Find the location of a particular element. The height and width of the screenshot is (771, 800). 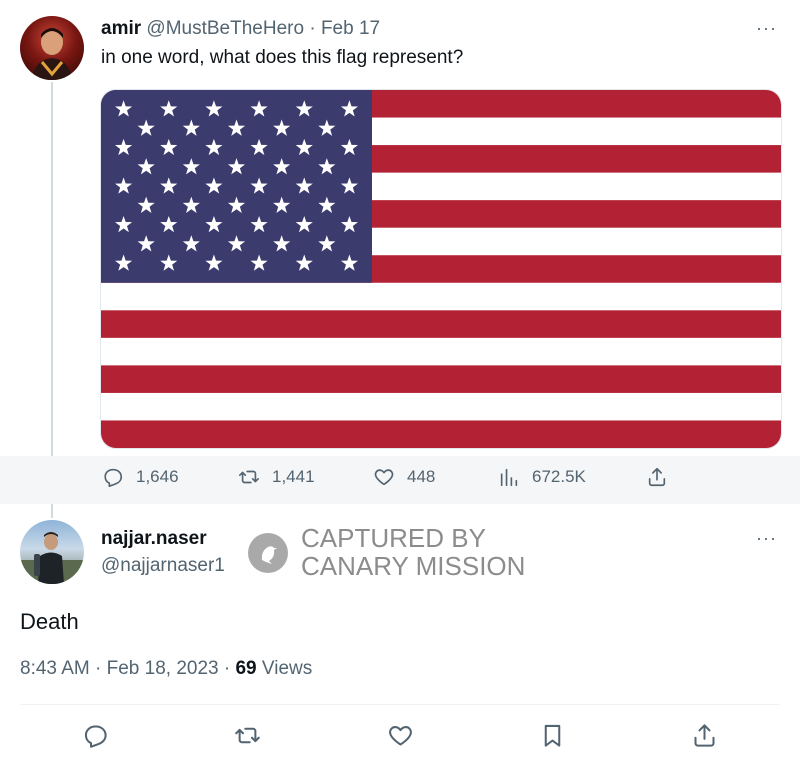

author-name: amir is located at coordinates (121, 28).